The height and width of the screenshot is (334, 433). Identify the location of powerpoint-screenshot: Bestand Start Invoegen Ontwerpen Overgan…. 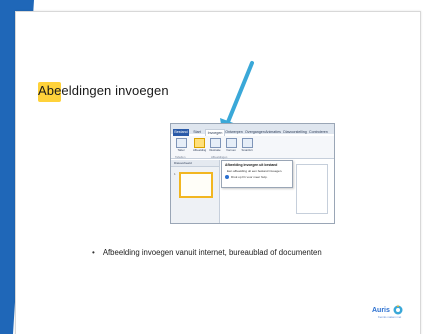
(252, 173).